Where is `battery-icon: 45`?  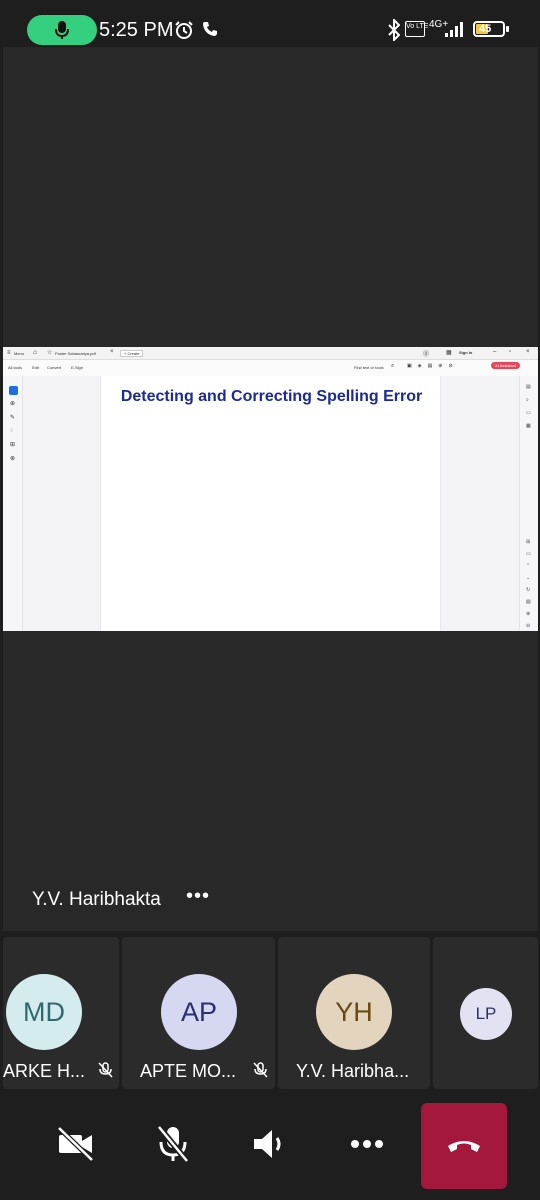 battery-icon: 45 is located at coordinates (489, 29).